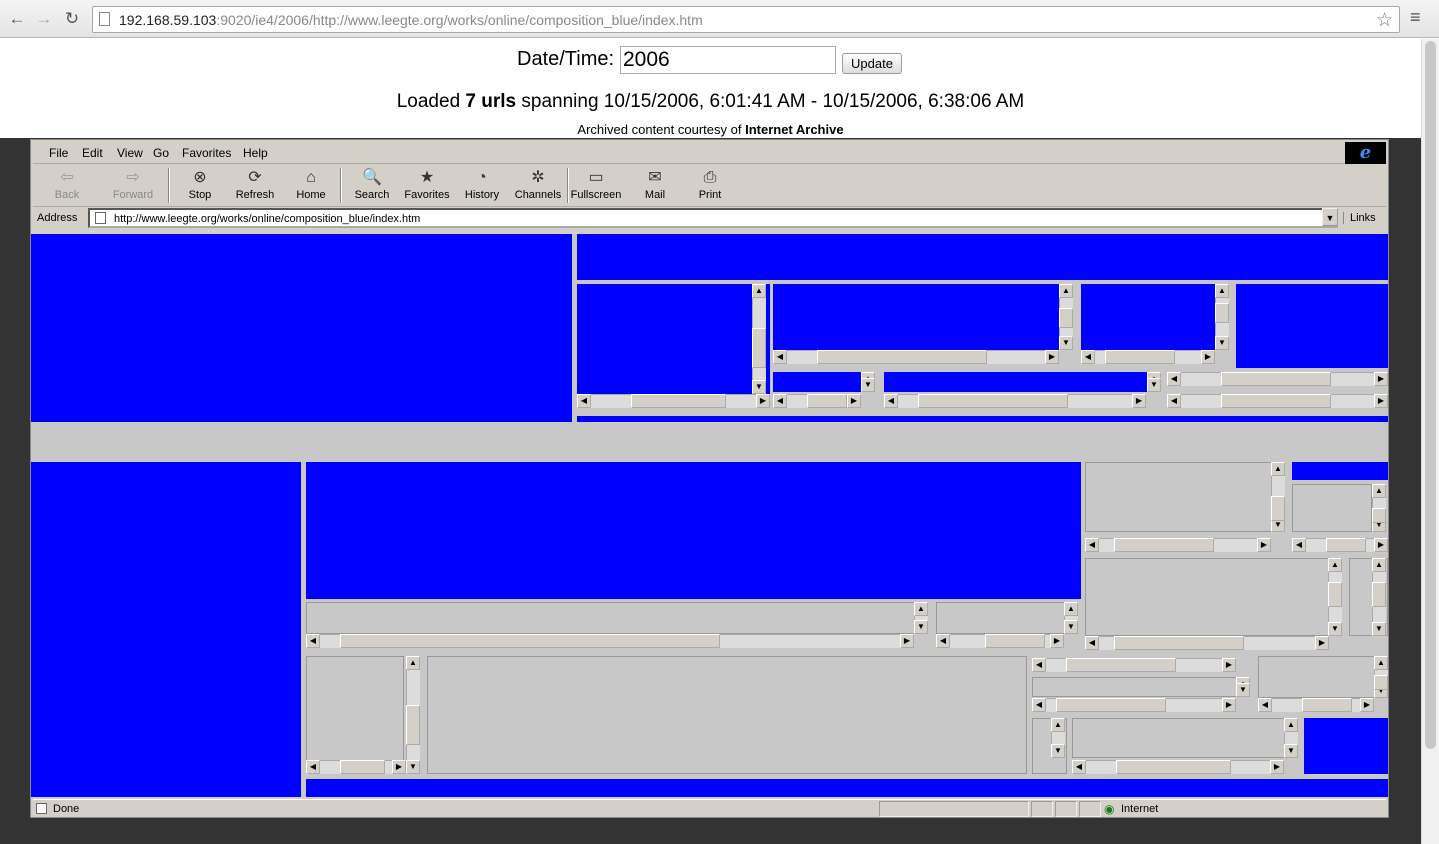  What do you see at coordinates (1330, 217) in the screenshot?
I see `address-dropdown-icon: ▼` at bounding box center [1330, 217].